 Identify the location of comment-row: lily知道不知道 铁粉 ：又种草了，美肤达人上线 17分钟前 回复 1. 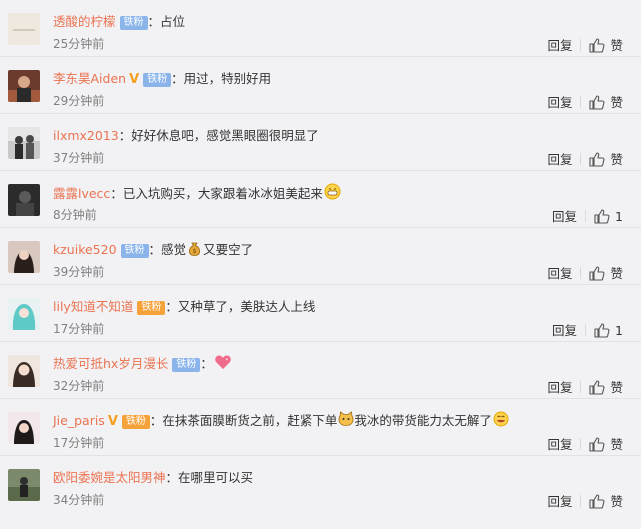
(320, 313).